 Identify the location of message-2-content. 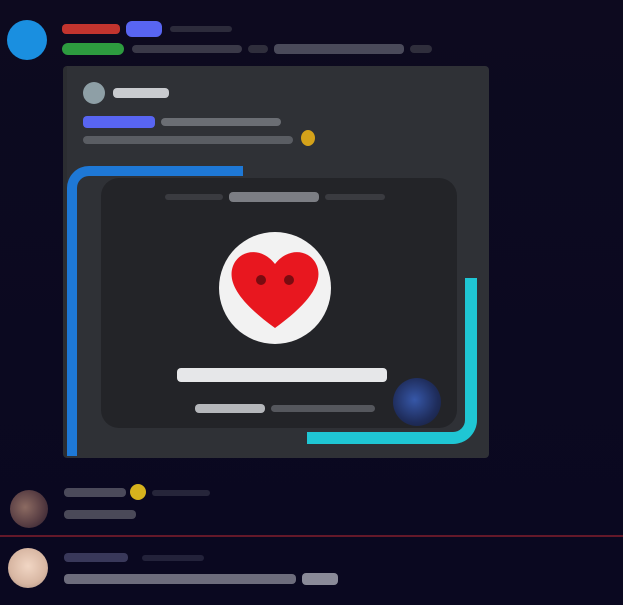
(100, 514).